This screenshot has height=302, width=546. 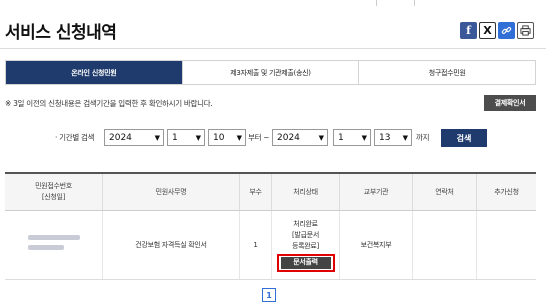 I want to click on to-year-select: 2024 ▼, so click(x=300, y=137).